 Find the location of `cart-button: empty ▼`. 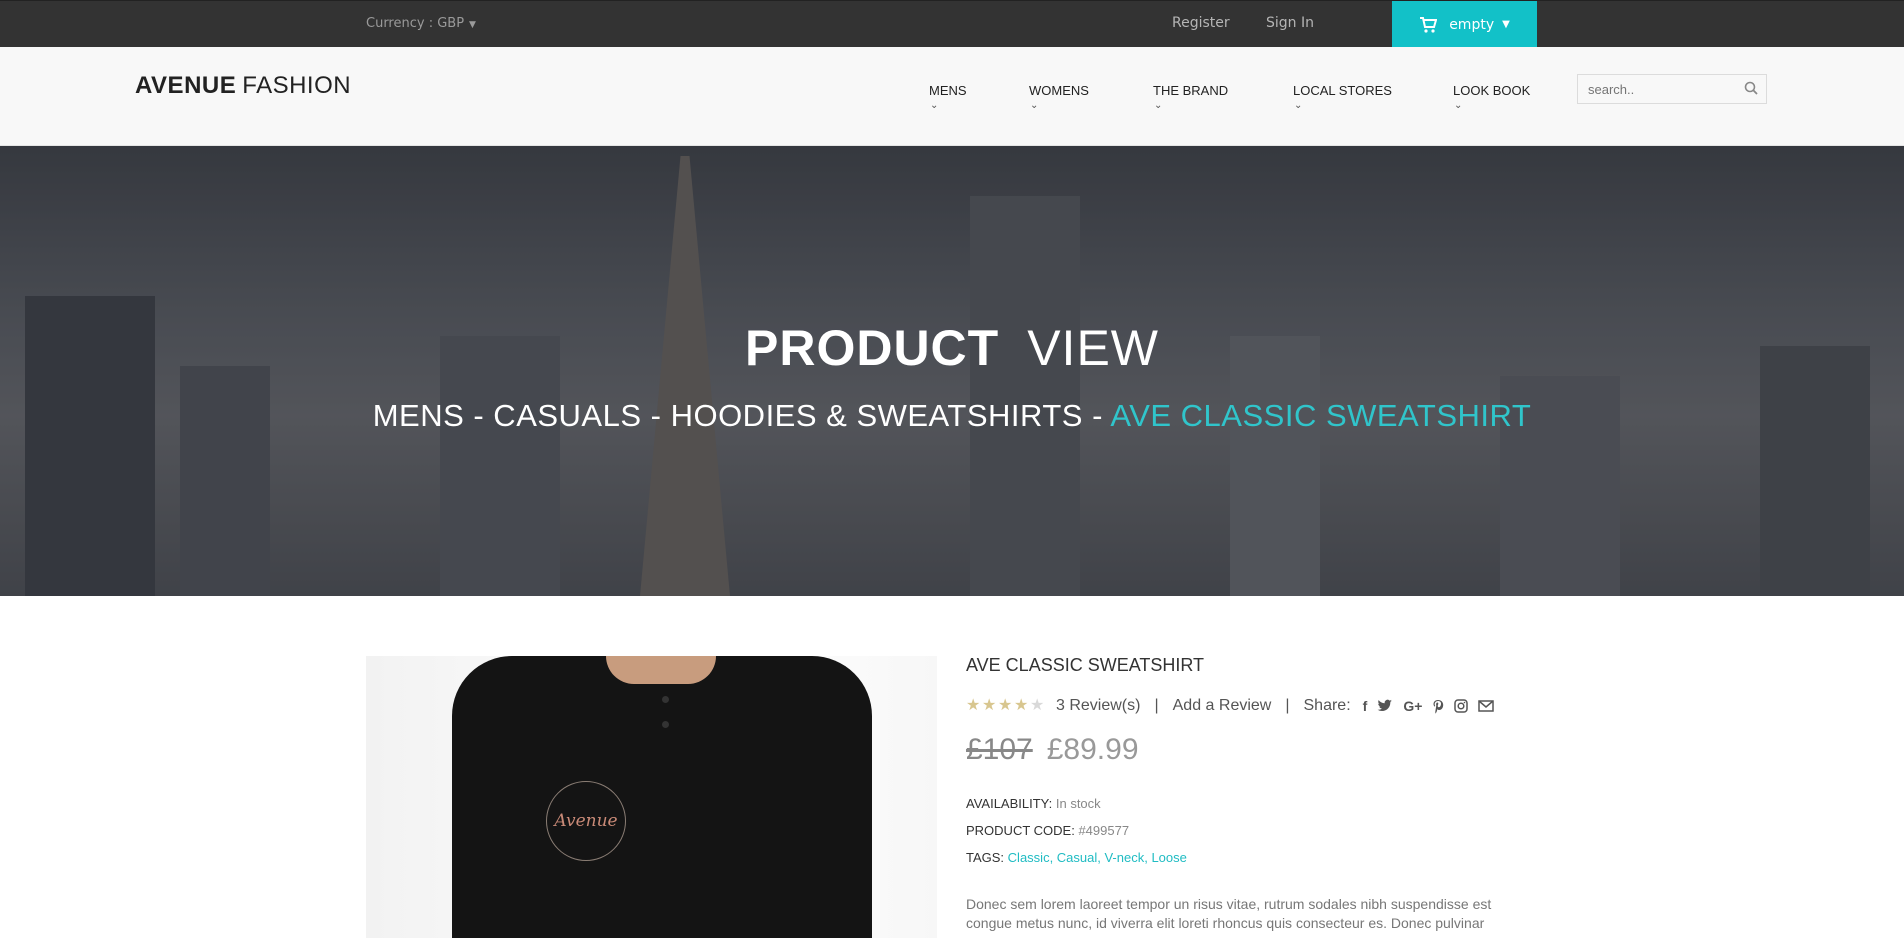

cart-button: empty ▼ is located at coordinates (1464, 24).